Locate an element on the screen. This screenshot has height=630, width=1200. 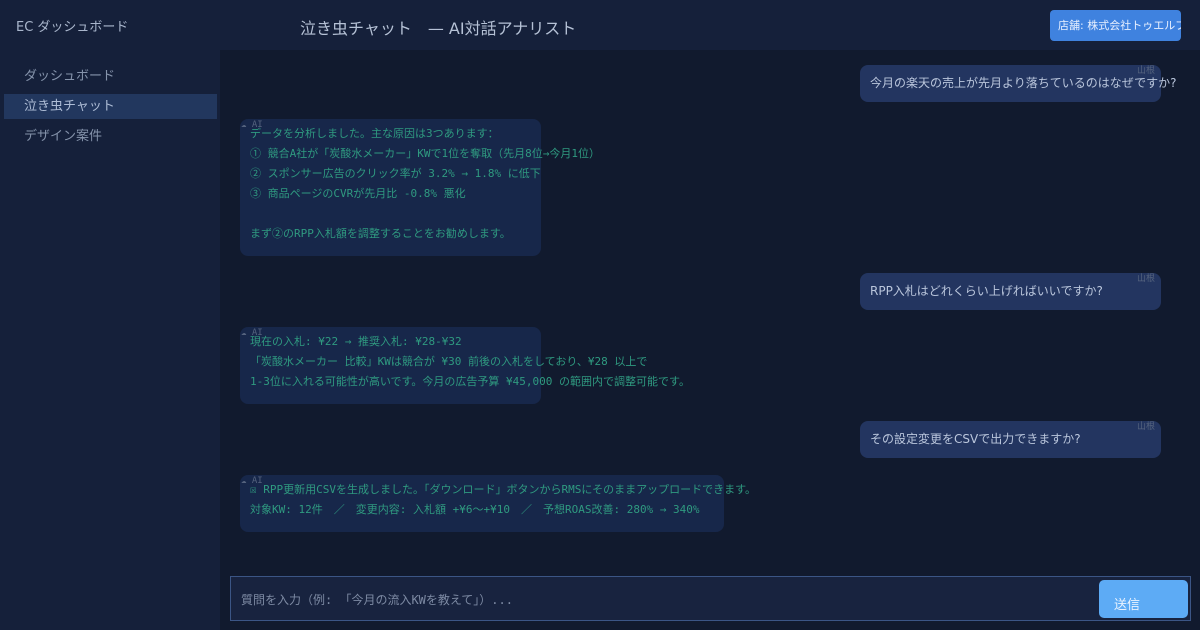
page-title: 泣き虫チャット — AI対話アナリスト is located at coordinates (438, 28).